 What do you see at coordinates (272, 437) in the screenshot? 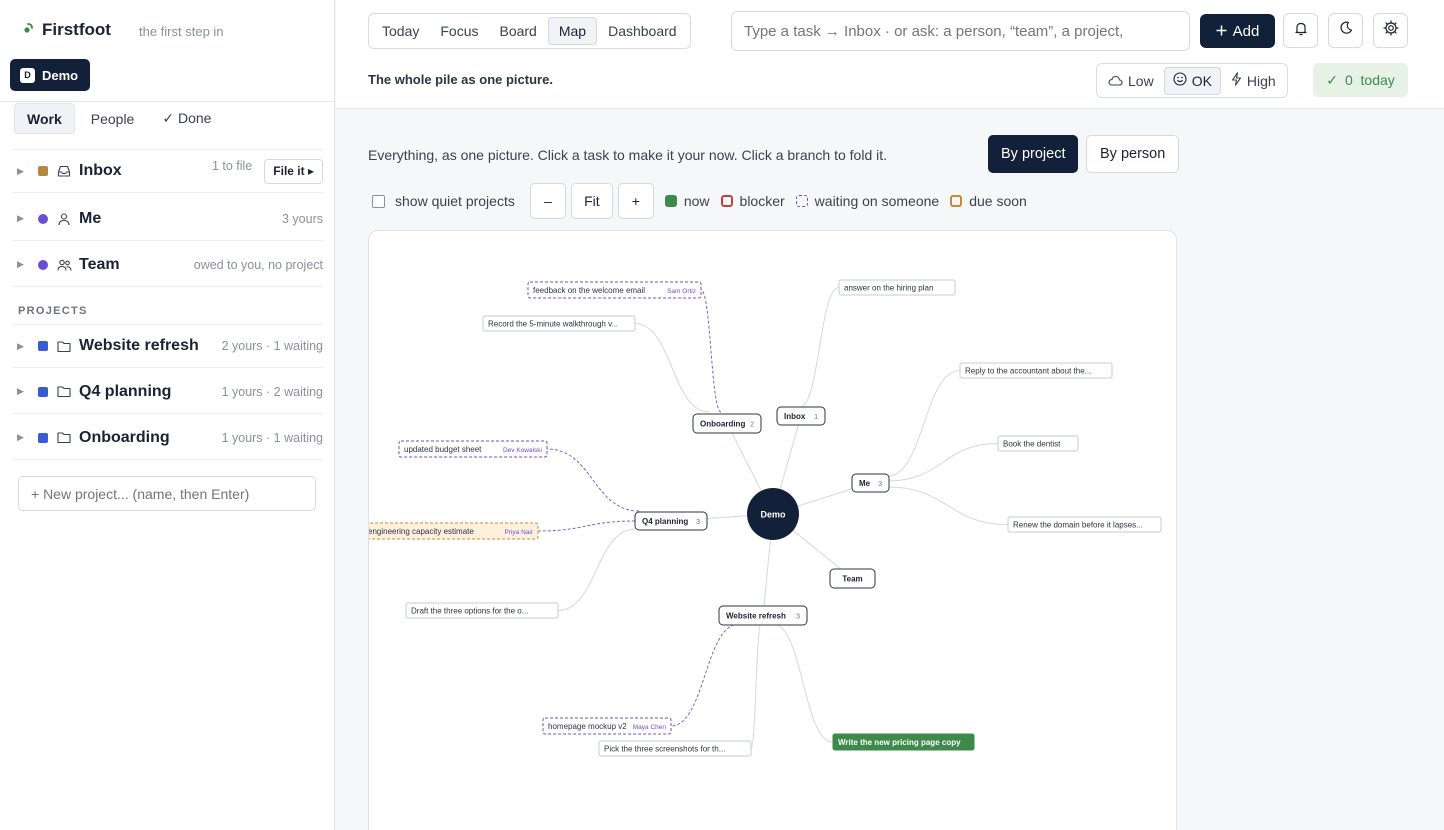
I see `sidebar-item-meta: 1 yours · 1 waiting` at bounding box center [272, 437].